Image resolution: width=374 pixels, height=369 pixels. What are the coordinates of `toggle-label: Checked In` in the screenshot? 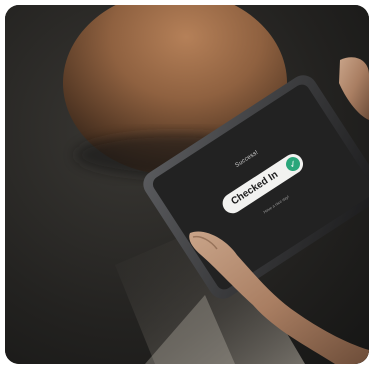 It's located at (255, 188).